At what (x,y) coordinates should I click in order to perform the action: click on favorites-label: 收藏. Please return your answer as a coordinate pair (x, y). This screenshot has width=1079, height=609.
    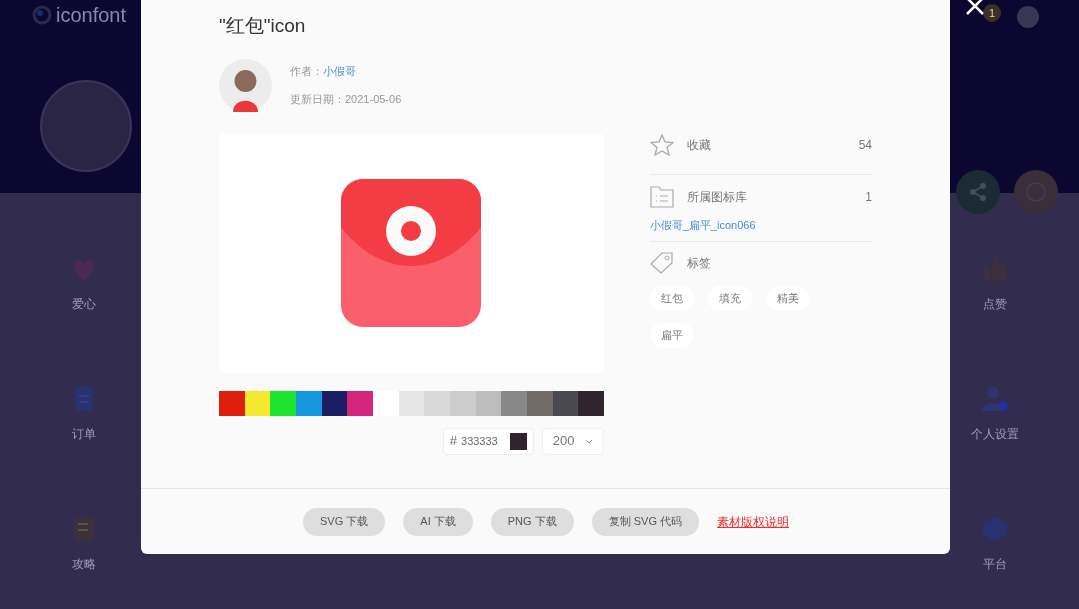
    Looking at the image, I should click on (699, 145).